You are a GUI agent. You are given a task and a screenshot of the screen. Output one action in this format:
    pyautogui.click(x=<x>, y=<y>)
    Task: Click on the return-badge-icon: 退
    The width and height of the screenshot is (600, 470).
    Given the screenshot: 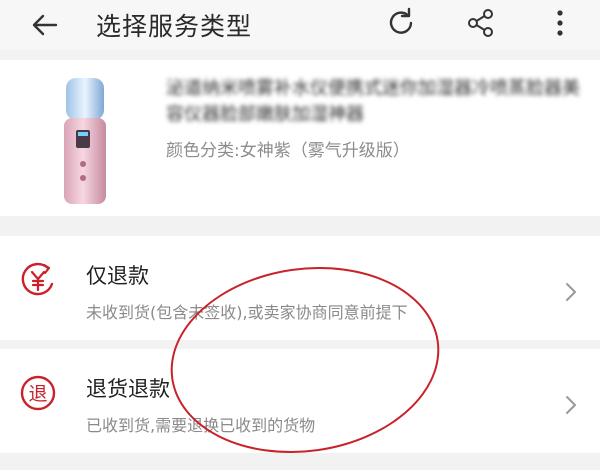 What is the action you would take?
    pyautogui.click(x=38, y=393)
    